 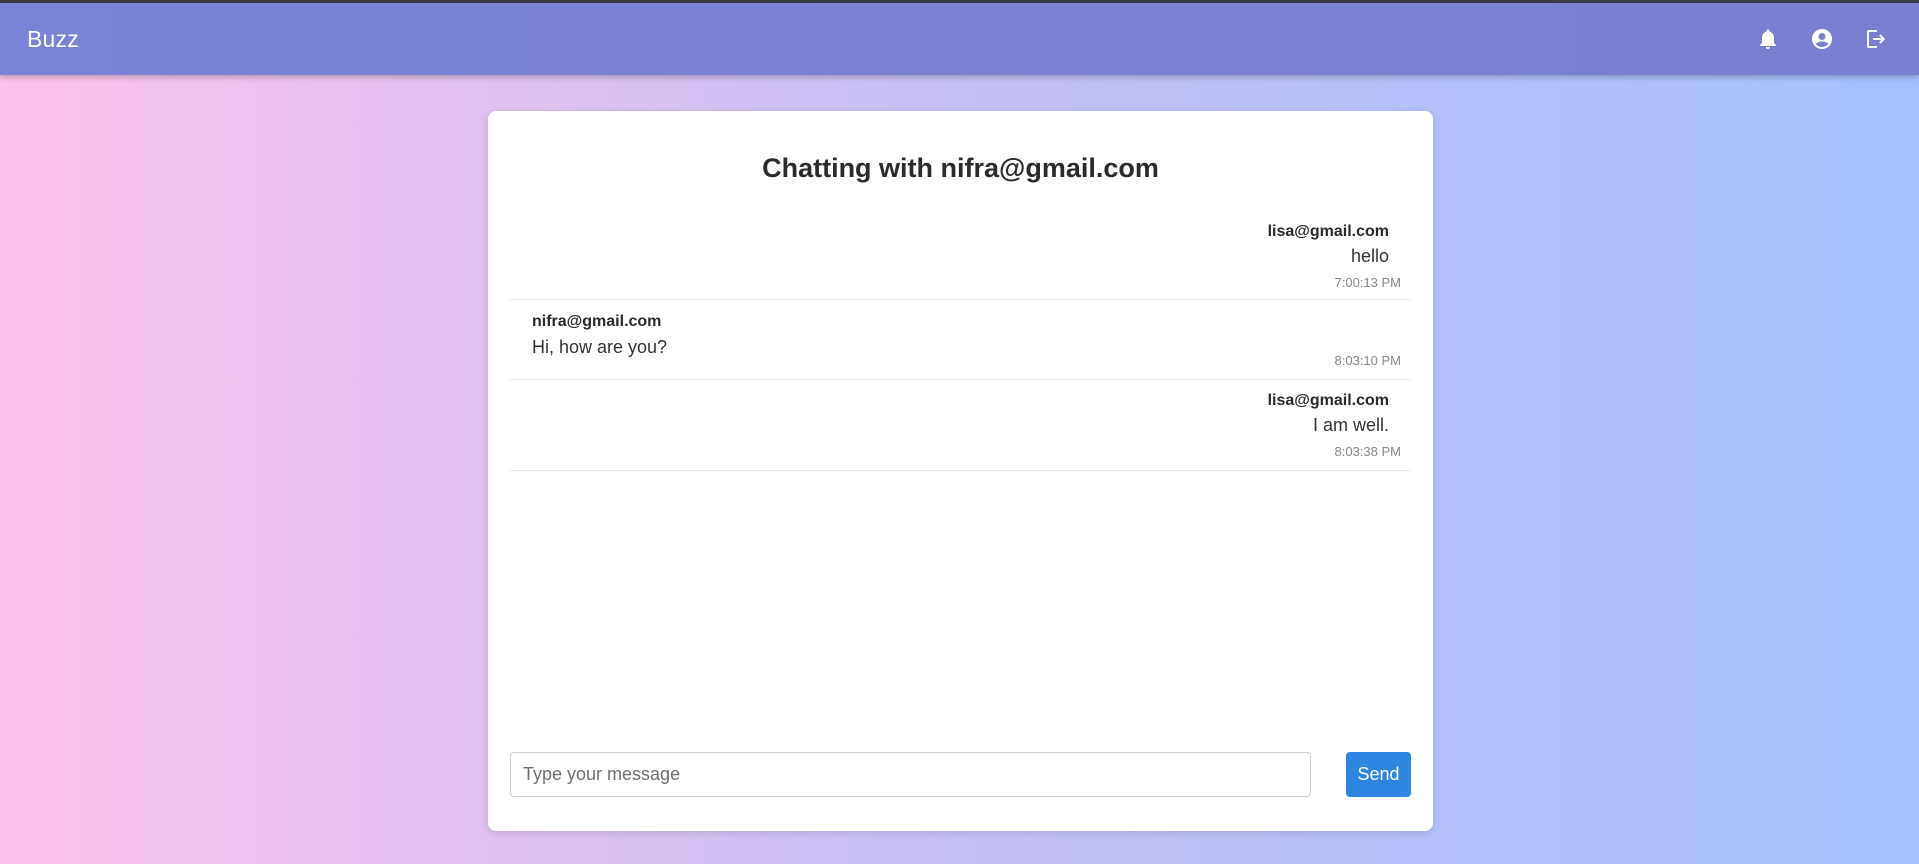 I want to click on message-composer: Send, so click(x=960, y=774).